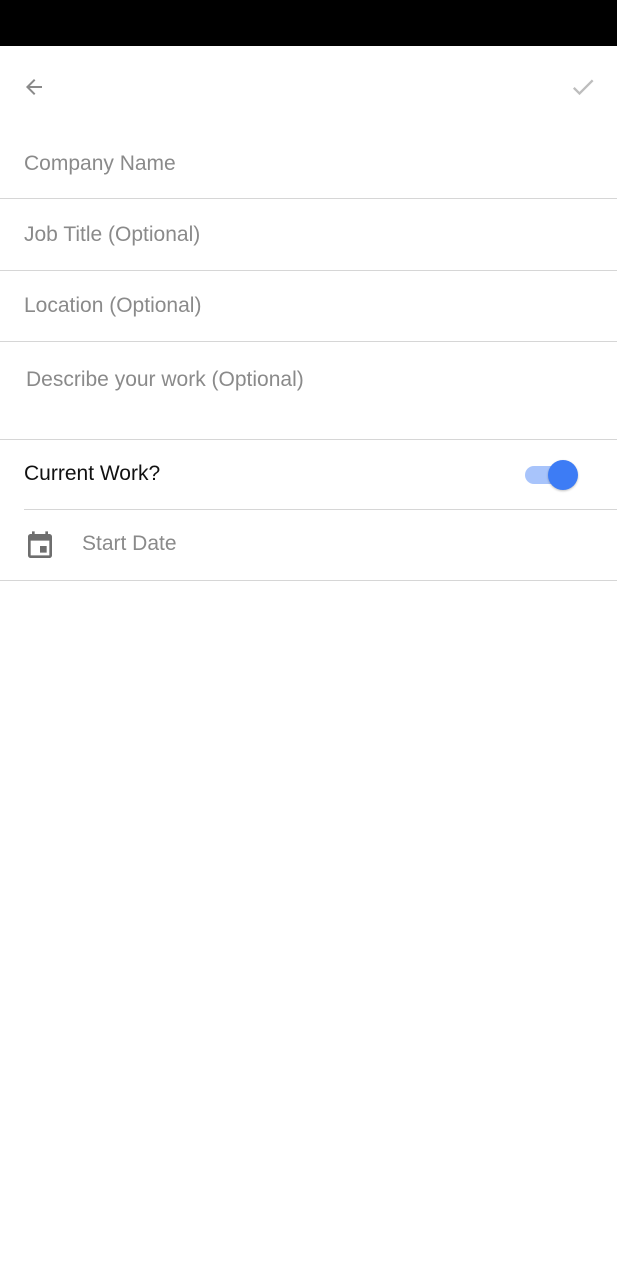 Image resolution: width=617 pixels, height=1280 pixels. I want to click on current-work-toggle, so click(552, 475).